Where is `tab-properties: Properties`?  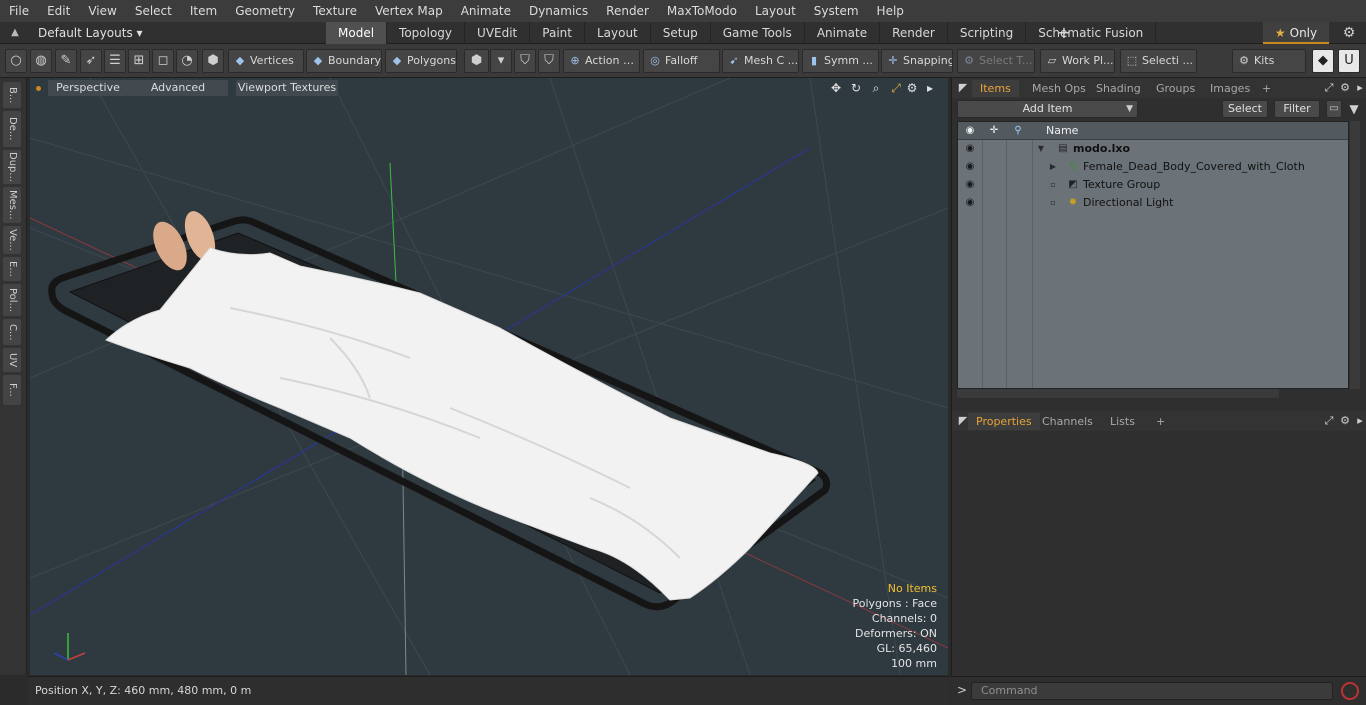 tab-properties: Properties is located at coordinates (1004, 421).